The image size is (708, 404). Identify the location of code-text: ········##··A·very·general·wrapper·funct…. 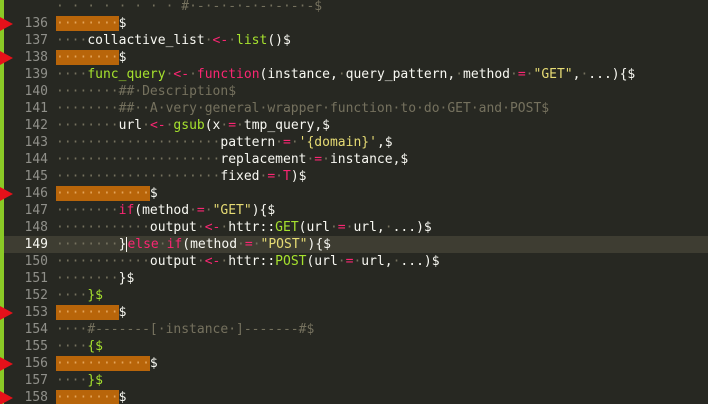
(302, 108).